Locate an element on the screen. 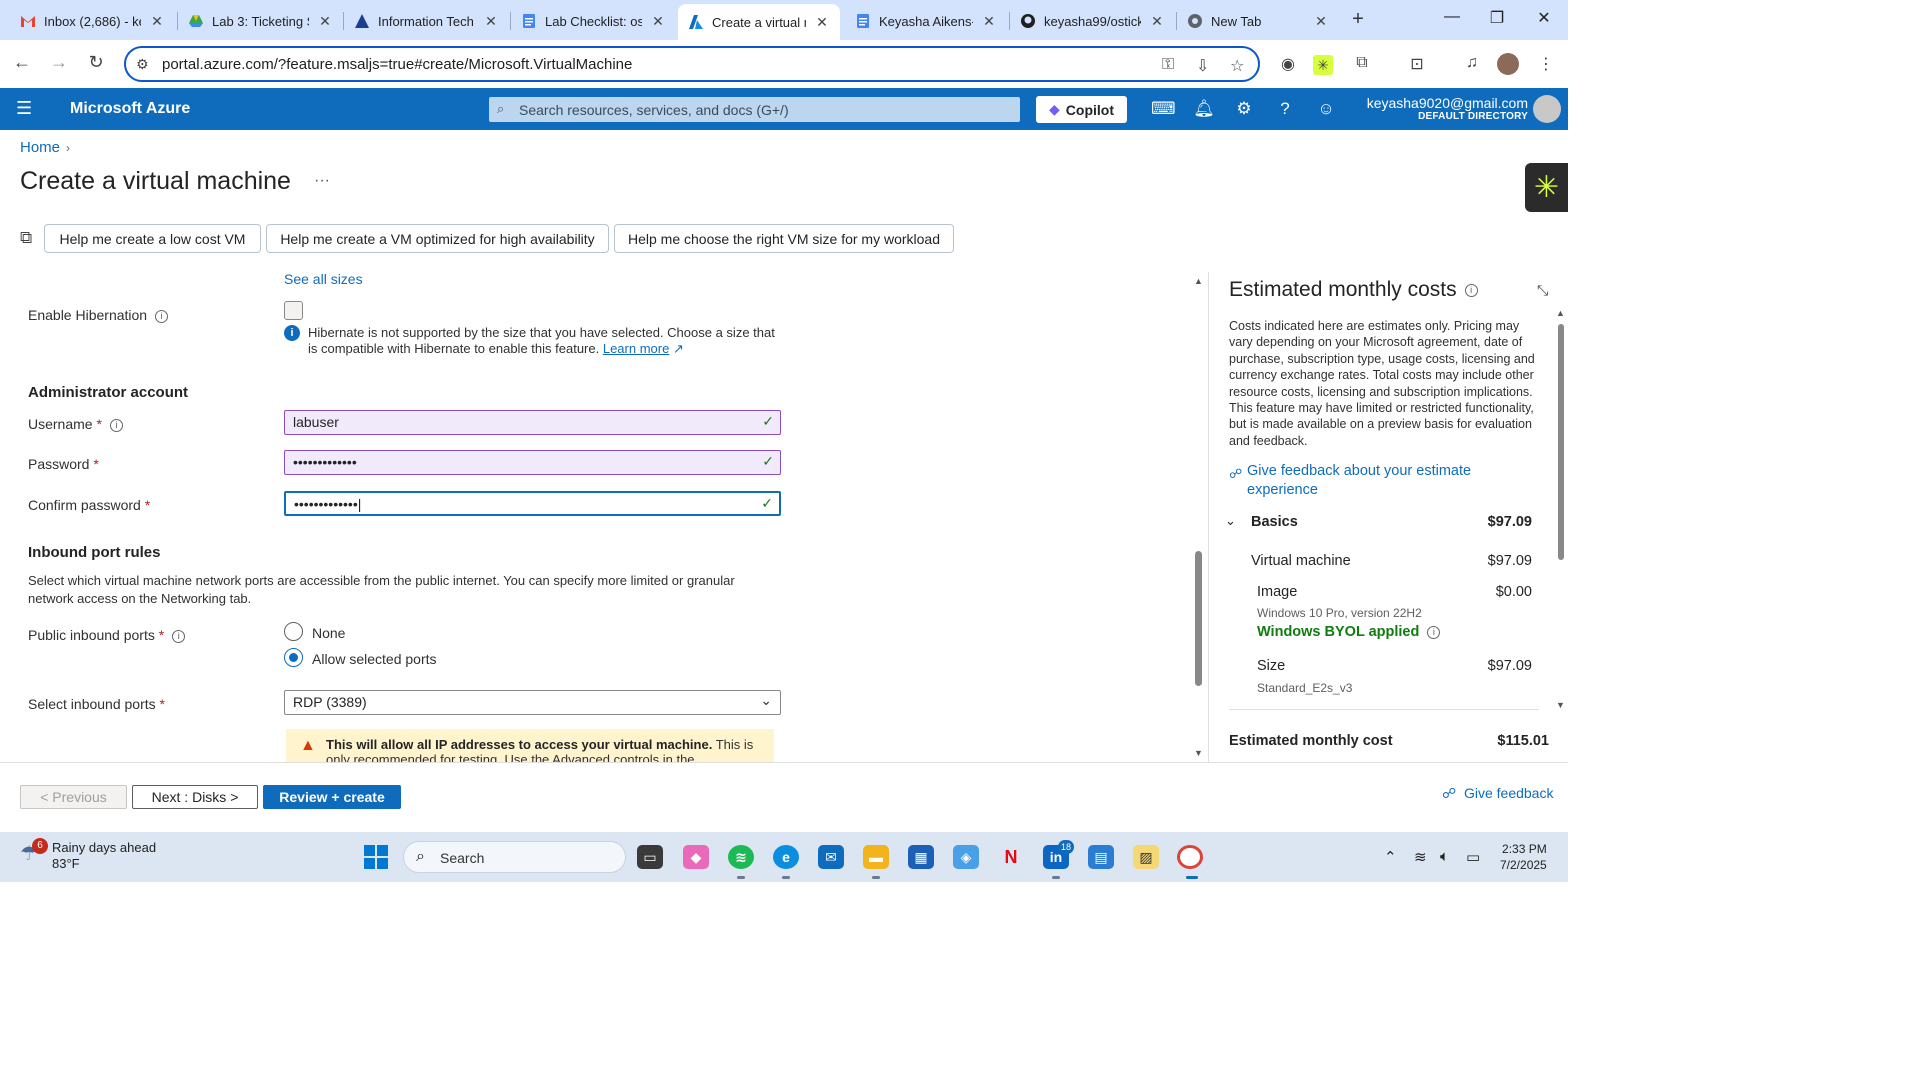 Image resolution: width=1920 pixels, height=1080 pixels. tab-new-tab: New Tab ✕ is located at coordinates (1258, 21).